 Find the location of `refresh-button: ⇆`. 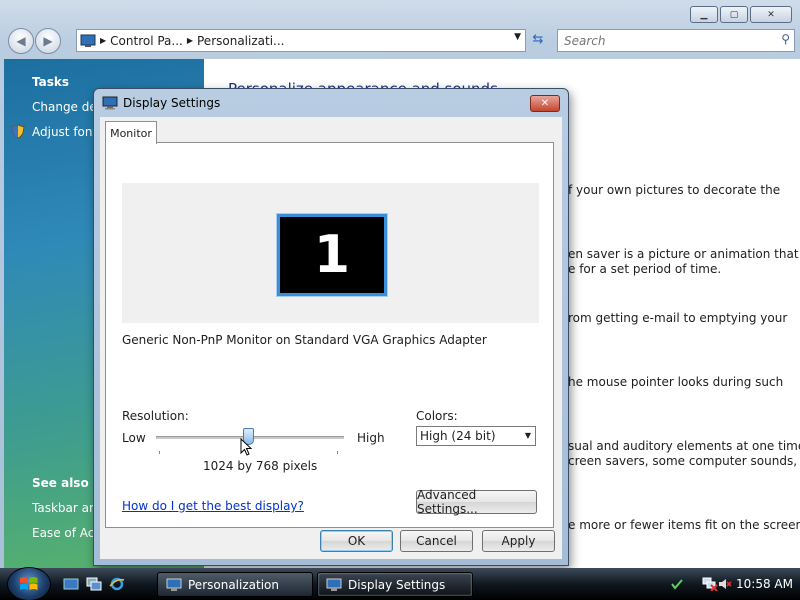

refresh-button: ⇆ is located at coordinates (538, 39).